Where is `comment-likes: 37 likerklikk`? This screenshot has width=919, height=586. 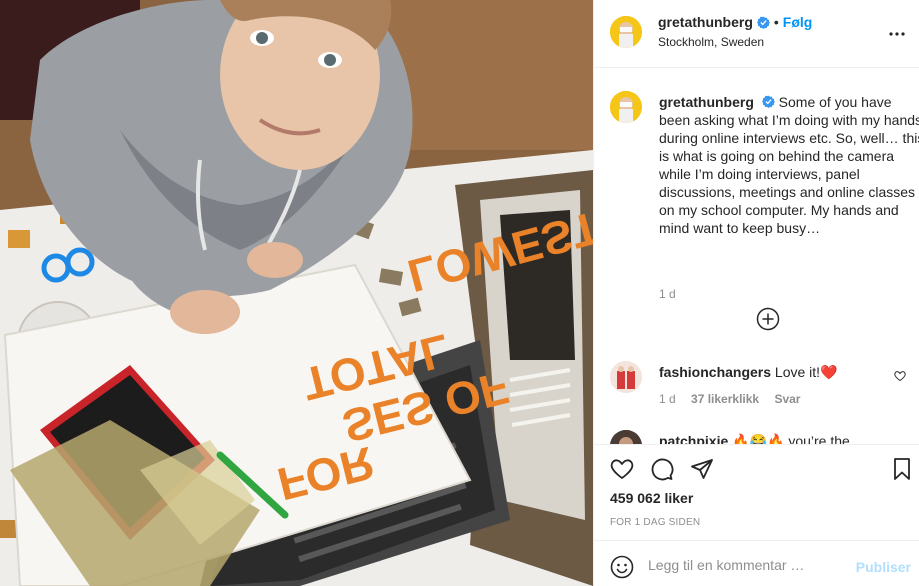 comment-likes: 37 likerklikk is located at coordinates (725, 399).